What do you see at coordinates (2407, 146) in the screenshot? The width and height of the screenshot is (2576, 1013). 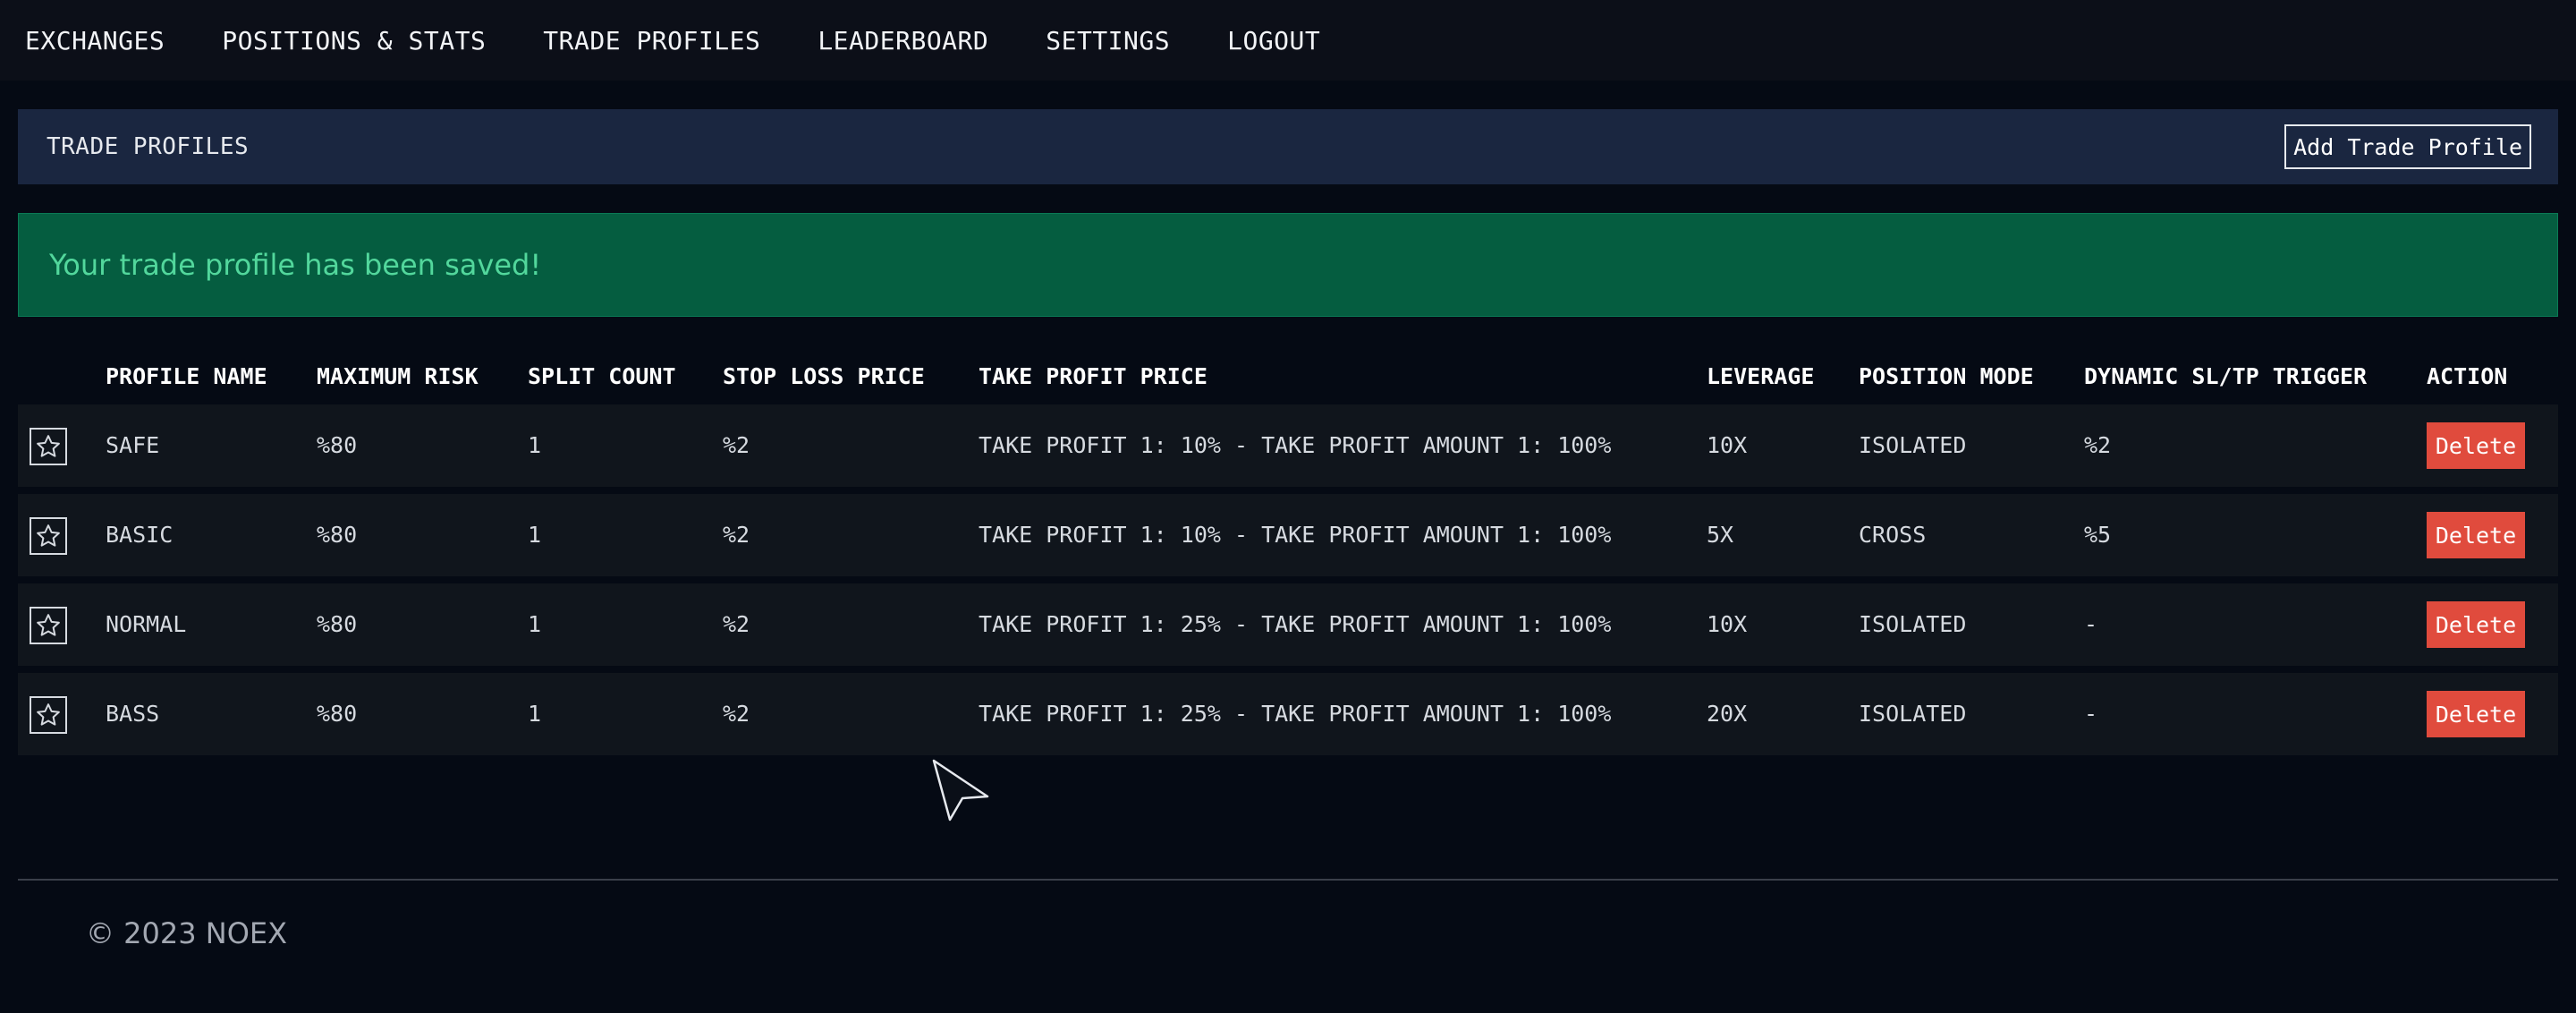 I see `add-trade-profile-button: Add Trade Profile` at bounding box center [2407, 146].